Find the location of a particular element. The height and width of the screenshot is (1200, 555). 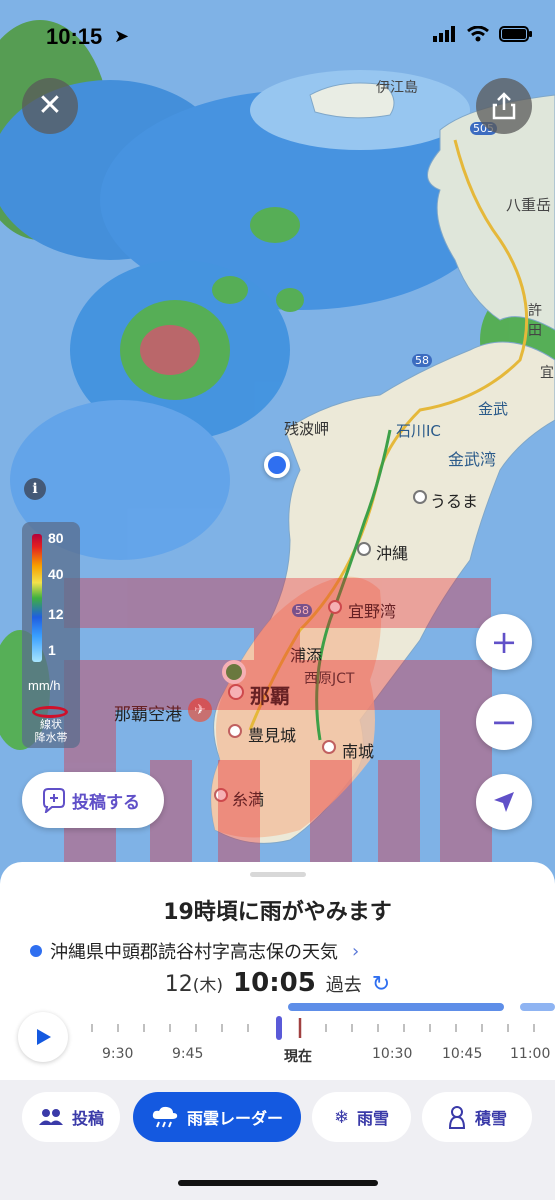

add-comment-icon is located at coordinates (54, 800).